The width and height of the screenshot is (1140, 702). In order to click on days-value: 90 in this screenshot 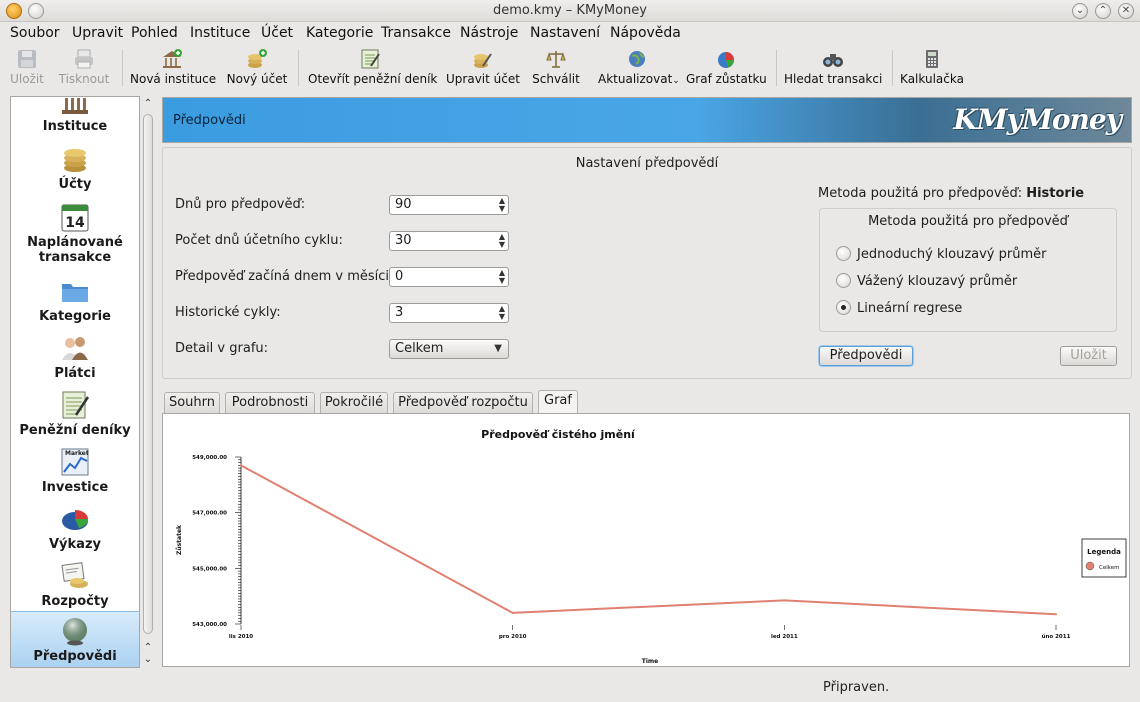, I will do `click(403, 204)`.